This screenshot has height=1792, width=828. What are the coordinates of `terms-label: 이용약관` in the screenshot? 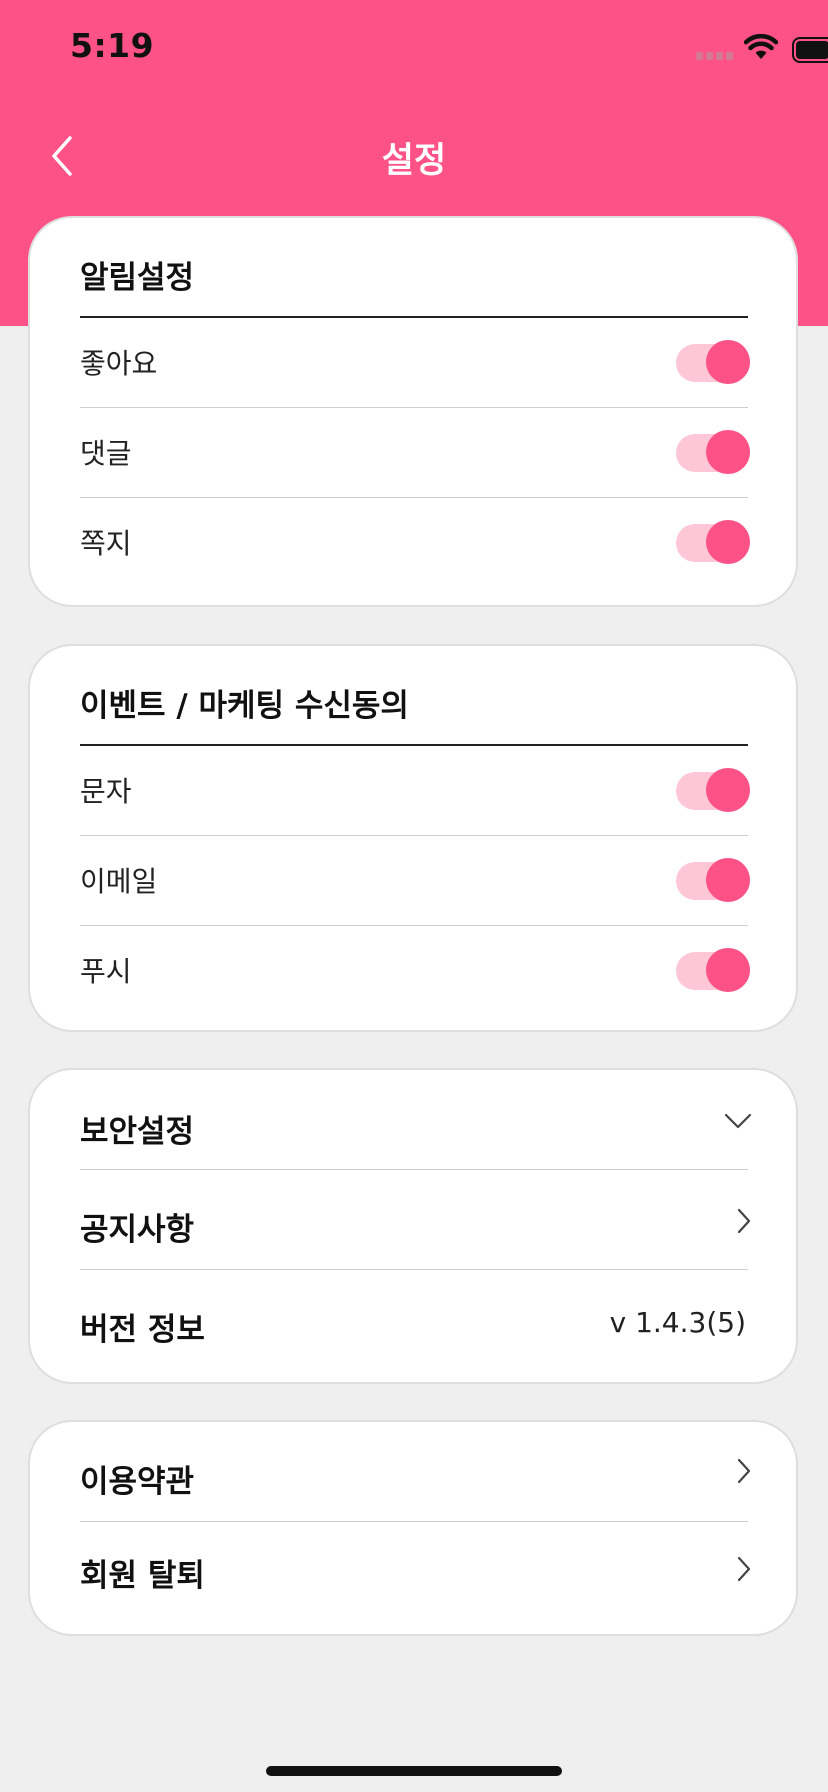 It's located at (137, 1482).